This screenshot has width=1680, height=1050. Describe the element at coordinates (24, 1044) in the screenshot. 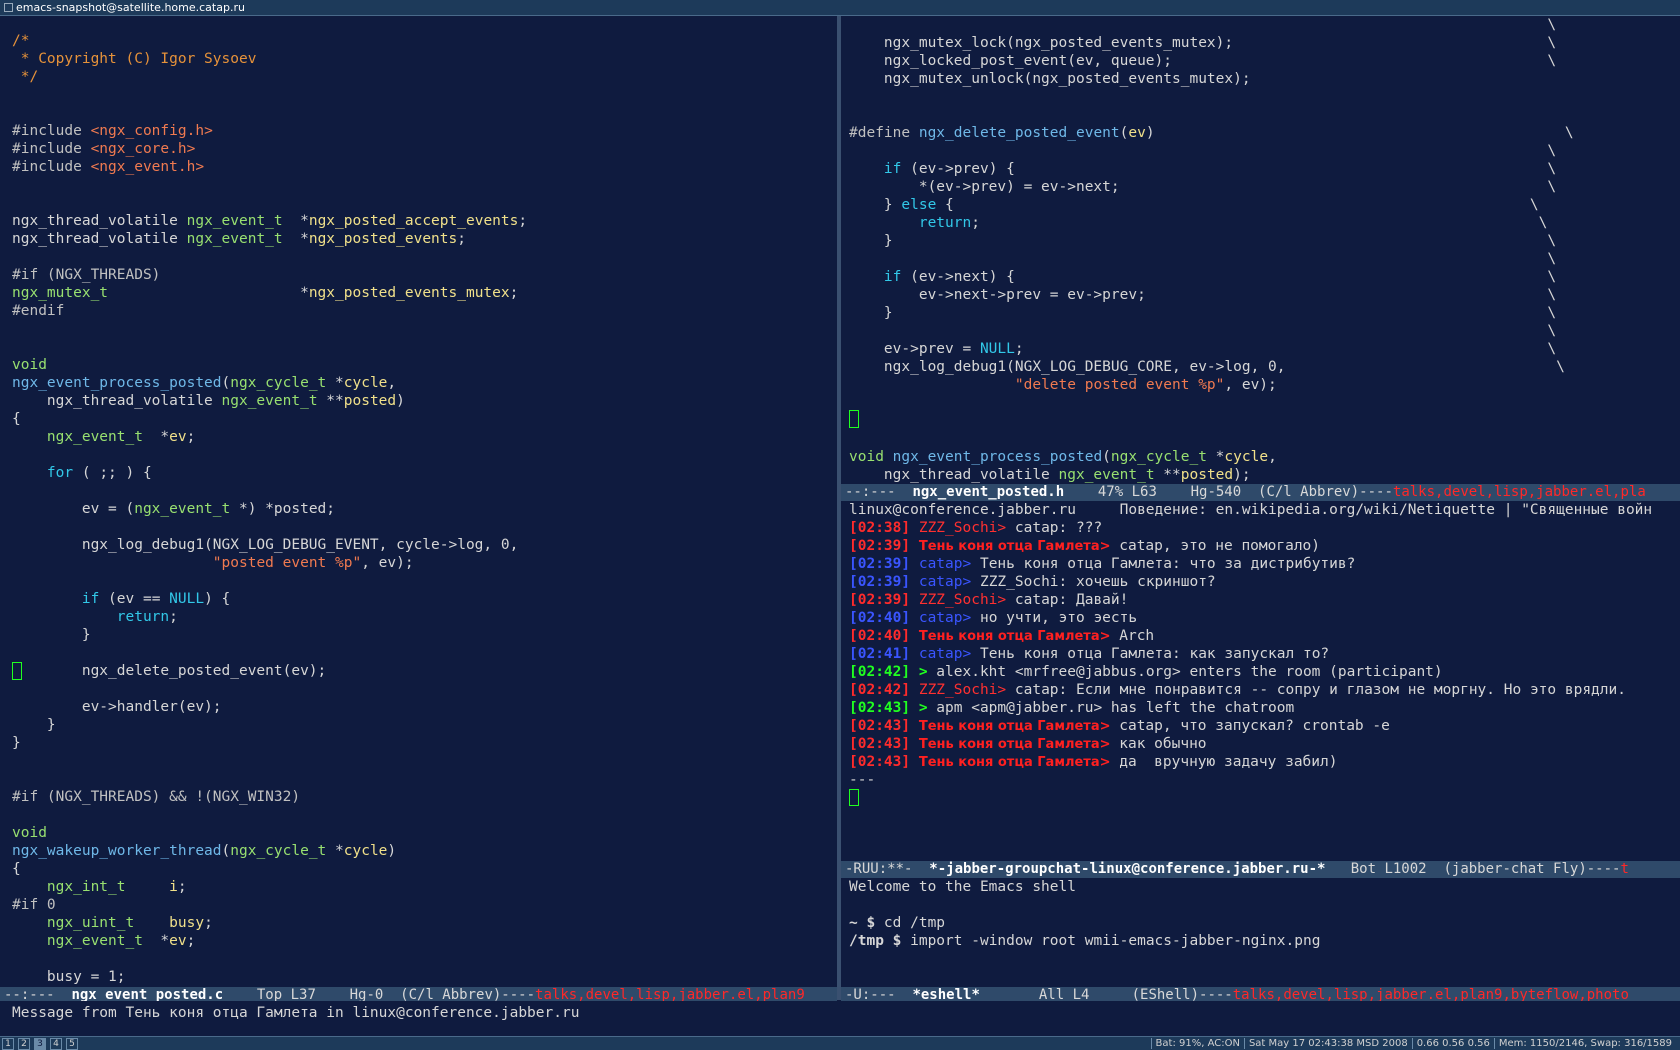

I see `tag-2: 2` at that location.